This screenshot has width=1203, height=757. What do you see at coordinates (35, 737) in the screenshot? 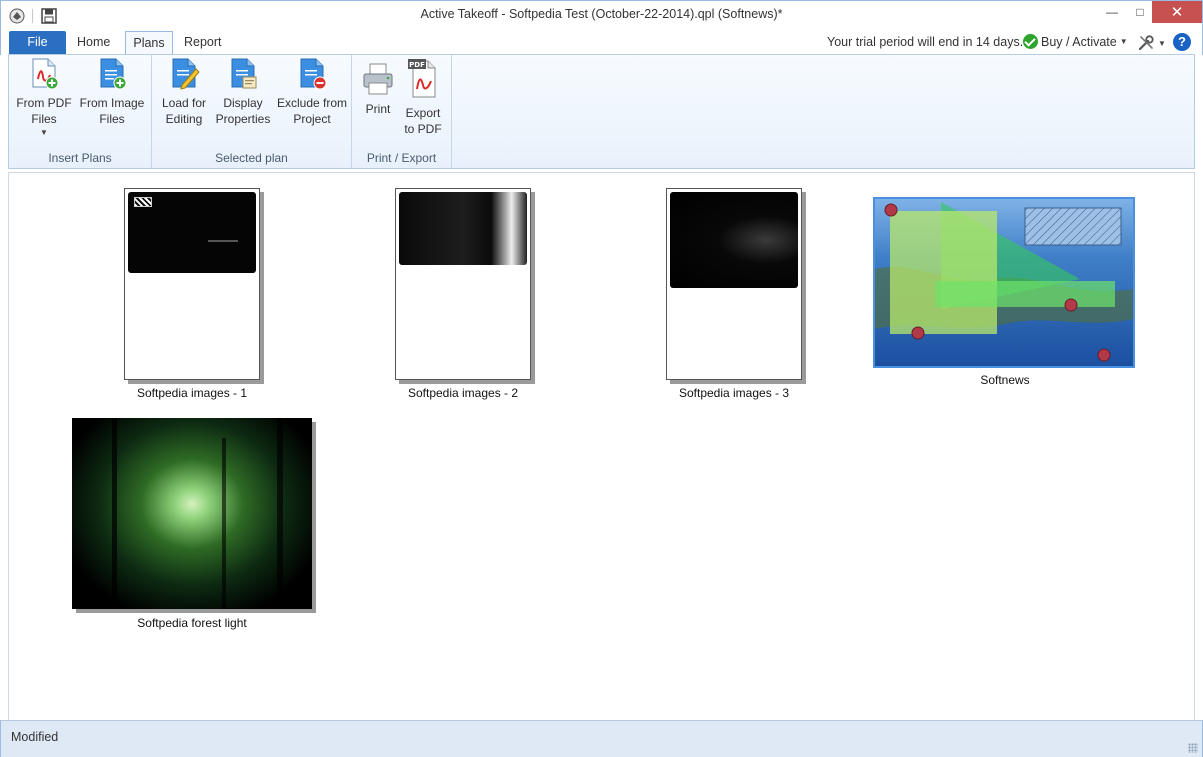
I see `status-text: Modified` at bounding box center [35, 737].